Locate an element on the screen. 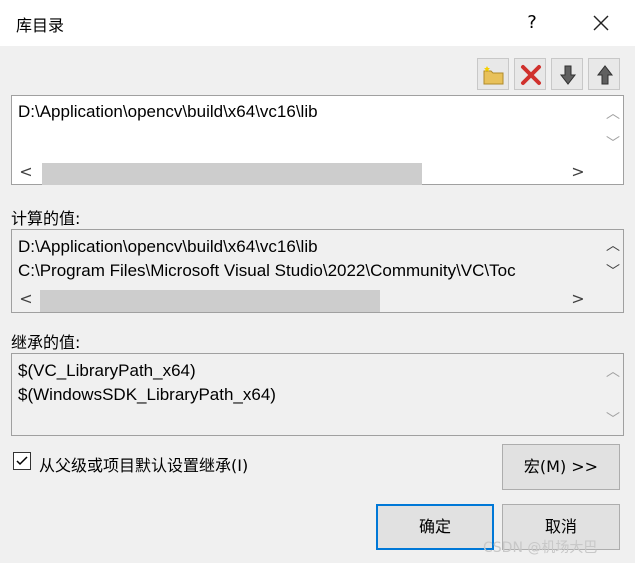 The height and width of the screenshot is (563, 635). computed-values-label: 计算的值: is located at coordinates (46, 218).